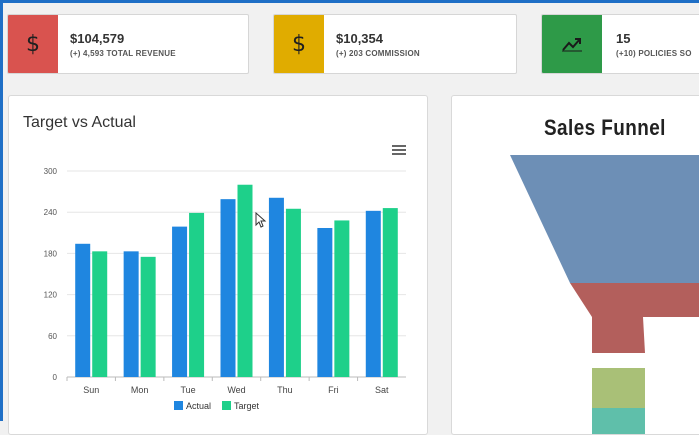  Describe the element at coordinates (572, 44) in the screenshot. I see `trending-up-icon` at that location.